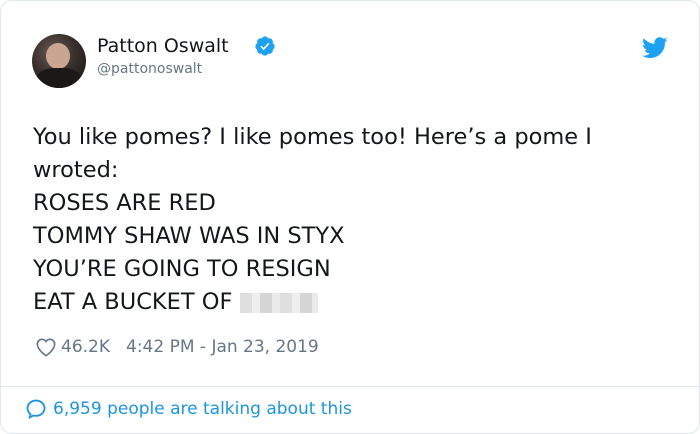 The image size is (700, 434). Describe the element at coordinates (46, 347) in the screenshot. I see `heart-outline-icon` at that location.